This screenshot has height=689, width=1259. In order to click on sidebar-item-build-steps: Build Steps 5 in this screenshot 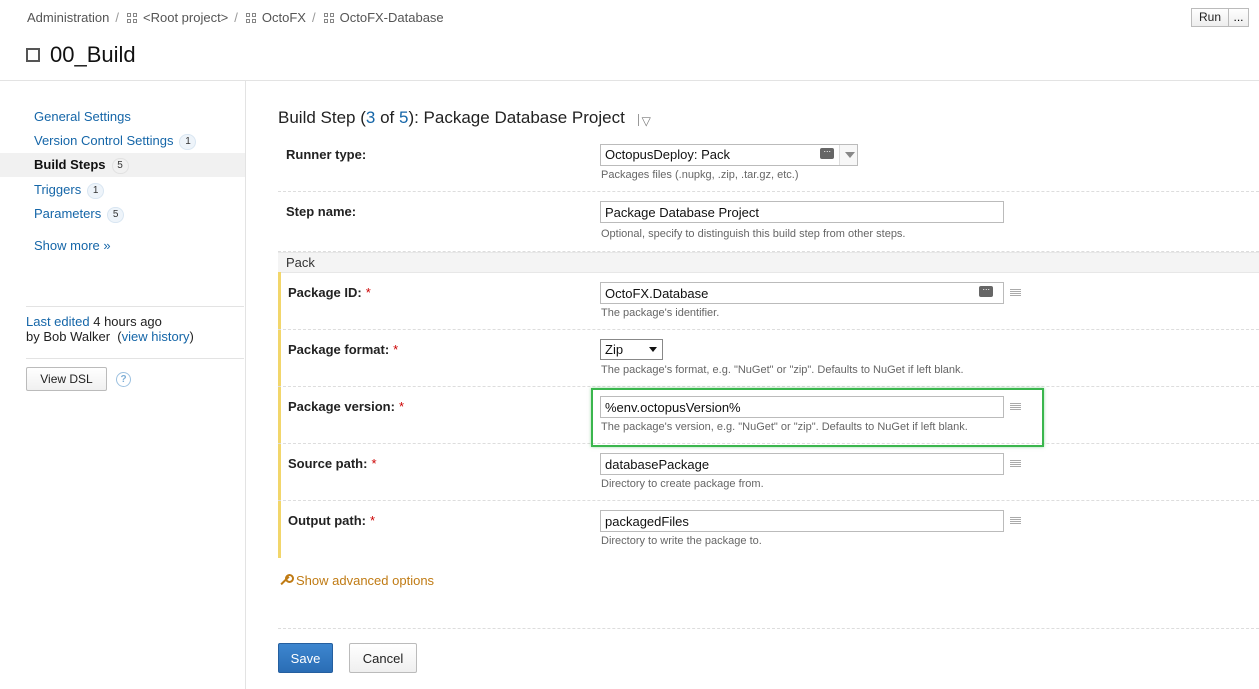, I will do `click(122, 165)`.